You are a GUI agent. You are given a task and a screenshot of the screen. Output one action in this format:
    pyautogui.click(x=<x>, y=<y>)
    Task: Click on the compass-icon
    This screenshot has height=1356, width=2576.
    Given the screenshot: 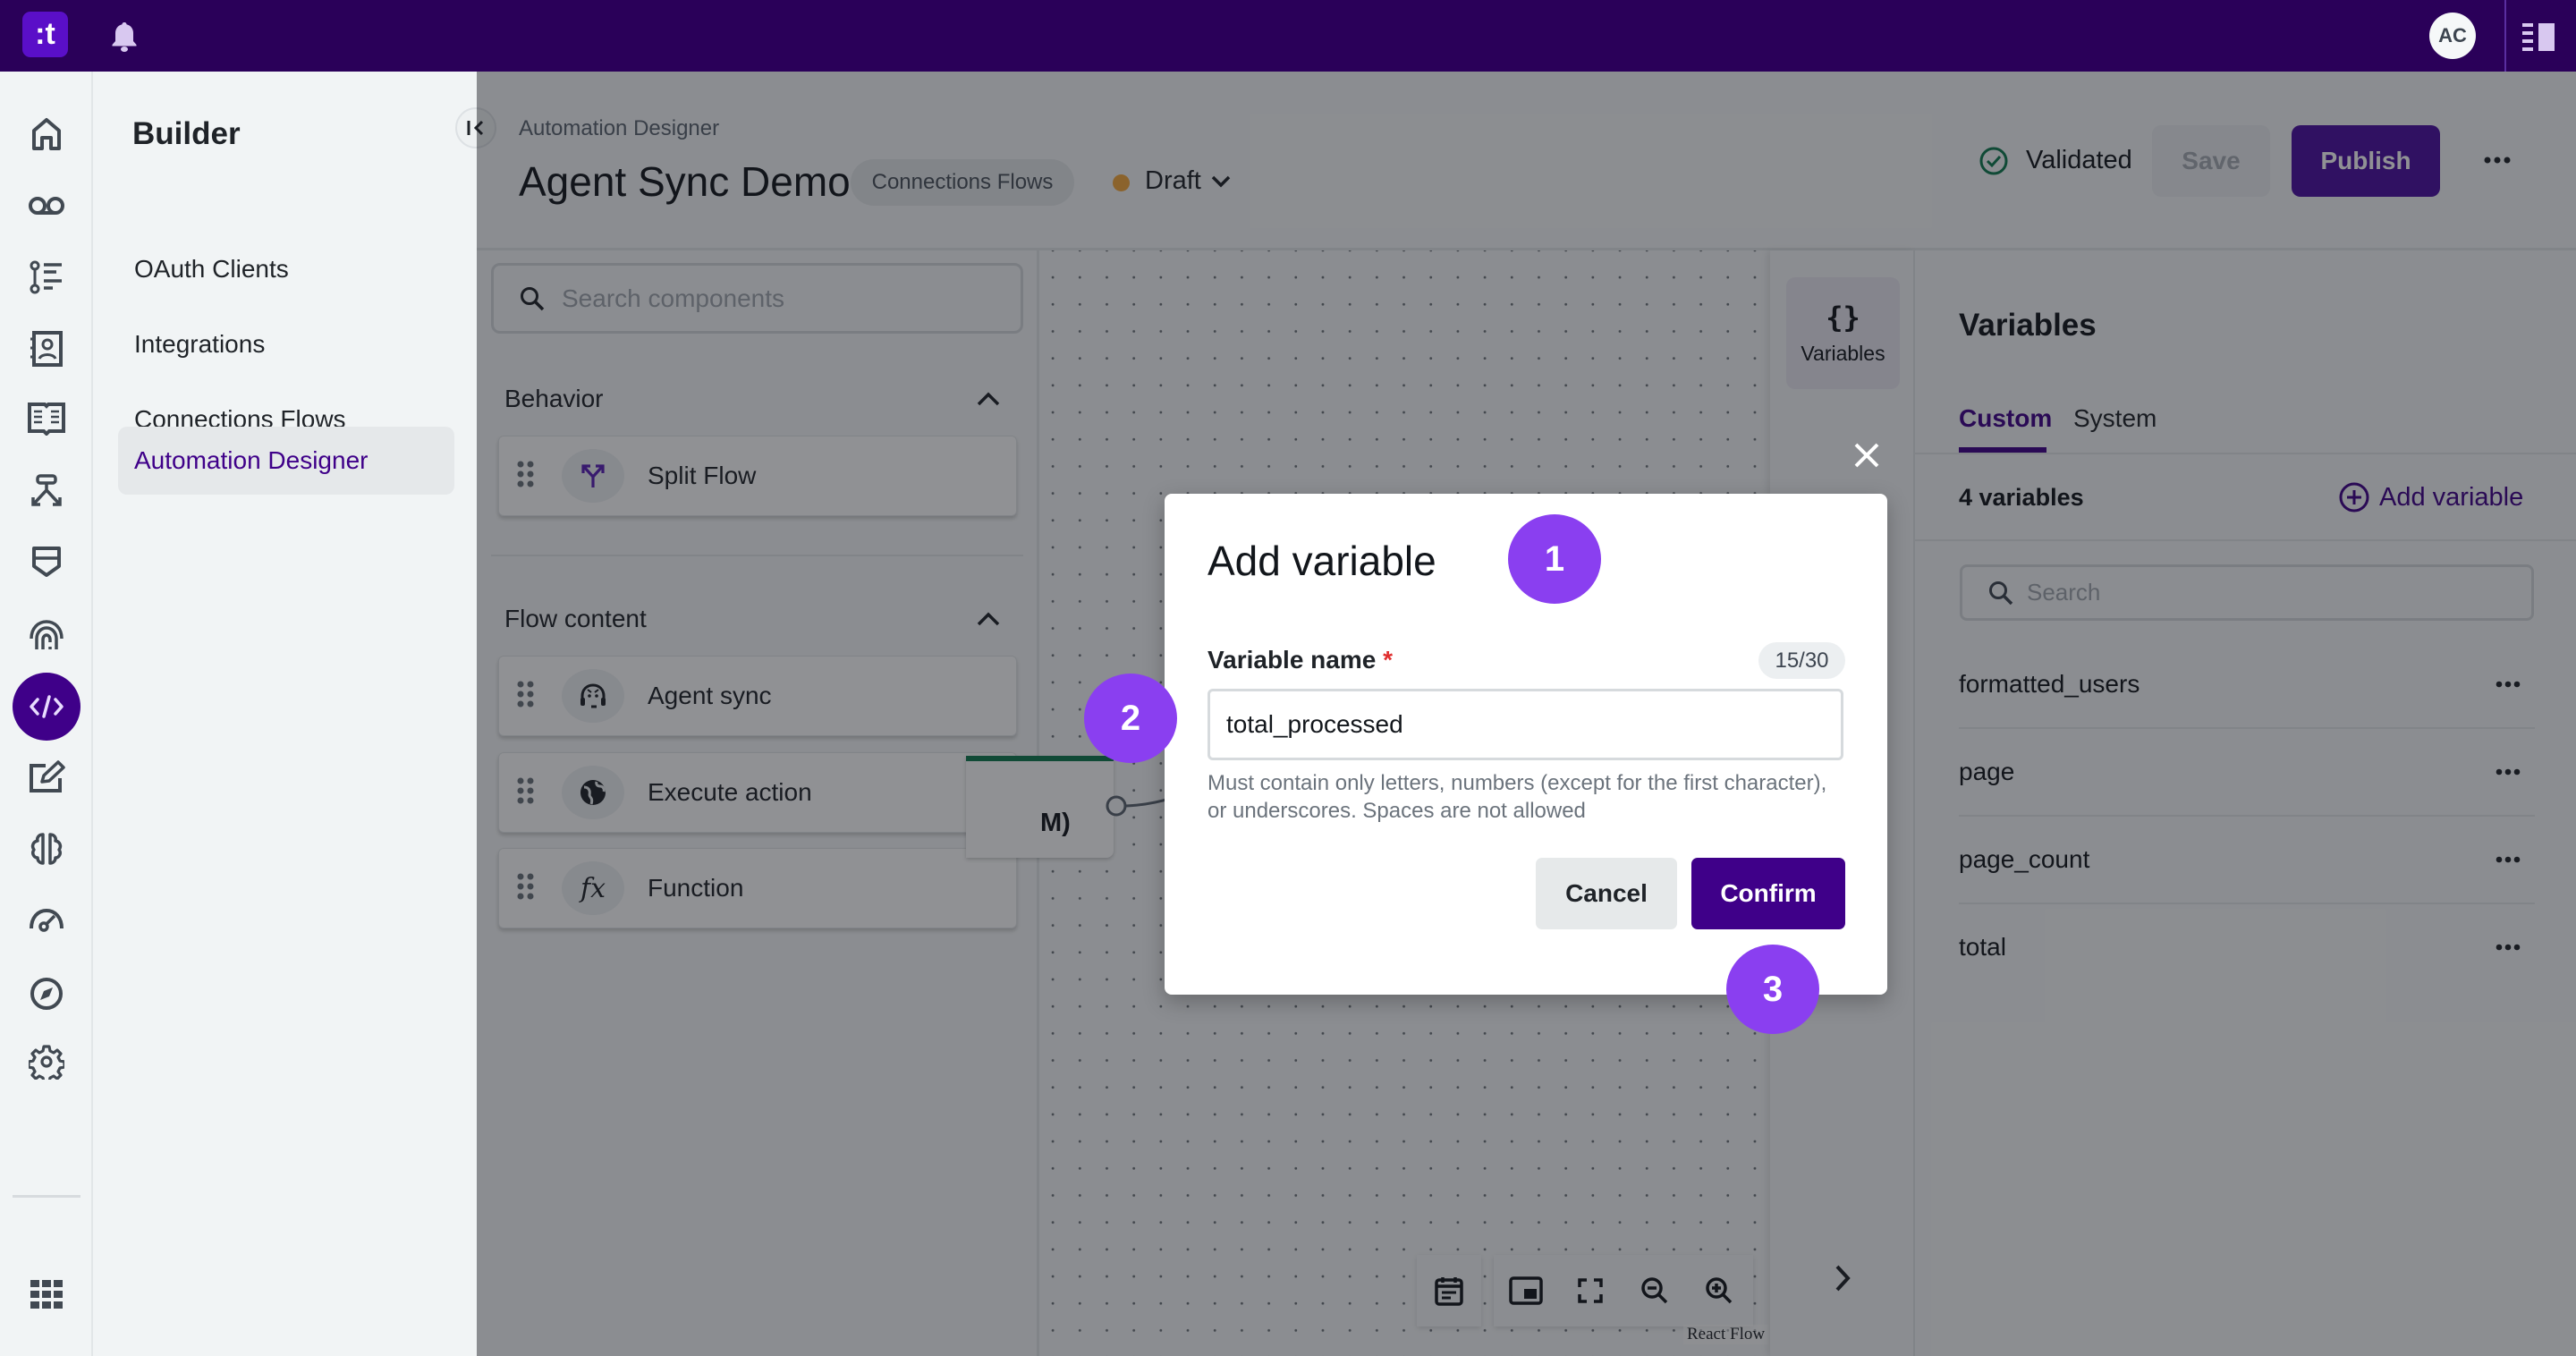 What is the action you would take?
    pyautogui.click(x=46, y=994)
    